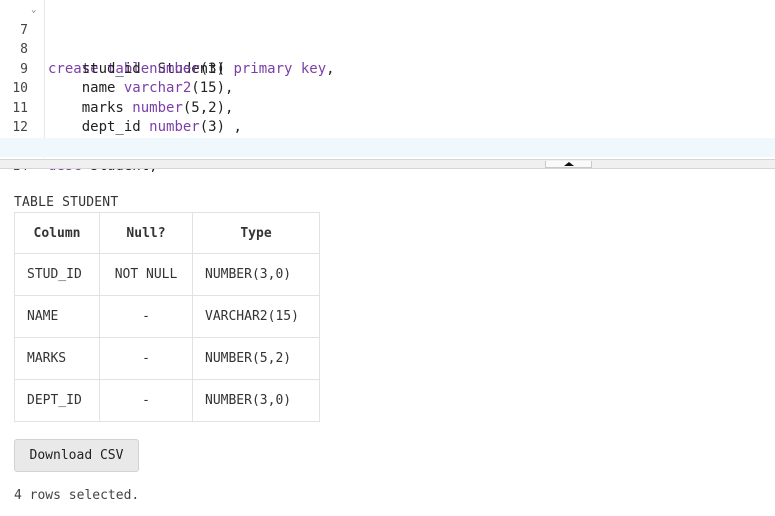 The height and width of the screenshot is (516, 775). I want to click on code-line-9: 9 name varchar2(15),, so click(387, 68).